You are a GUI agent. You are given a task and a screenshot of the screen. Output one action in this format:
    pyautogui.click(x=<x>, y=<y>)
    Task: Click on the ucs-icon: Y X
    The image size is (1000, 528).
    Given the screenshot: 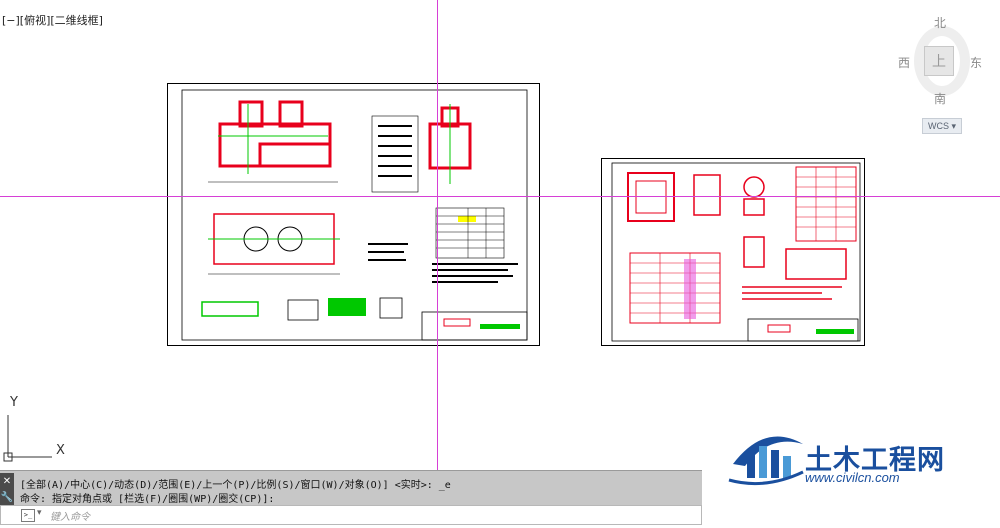 What is the action you would take?
    pyautogui.click(x=40, y=430)
    